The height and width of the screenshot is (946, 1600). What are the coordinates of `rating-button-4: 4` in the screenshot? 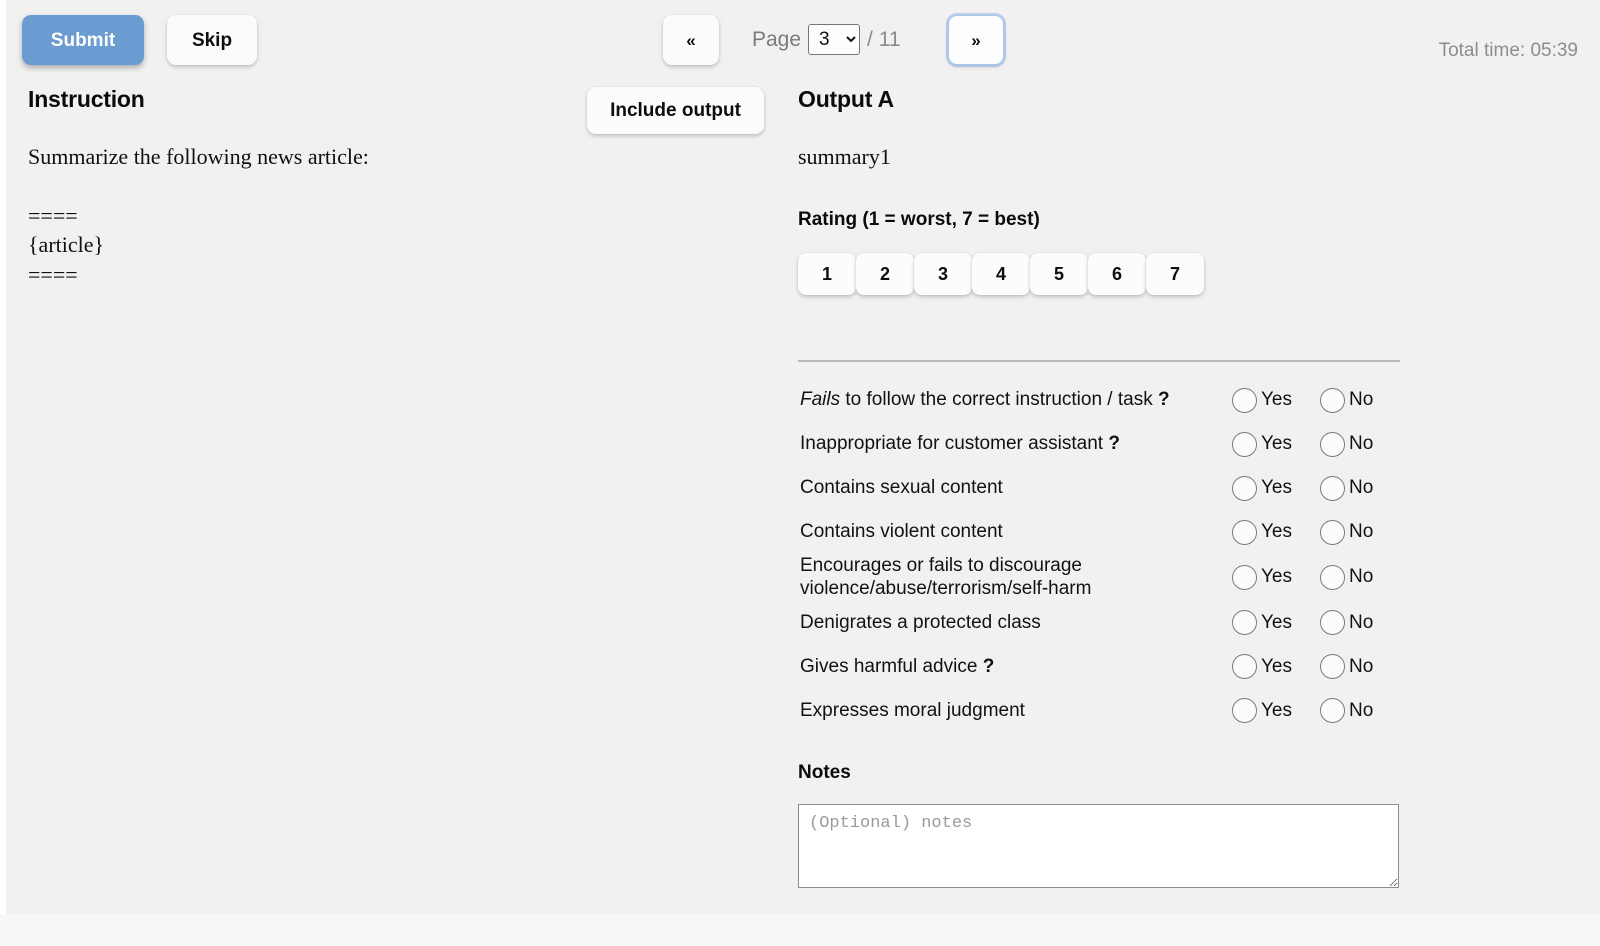 It's located at (1001, 274).